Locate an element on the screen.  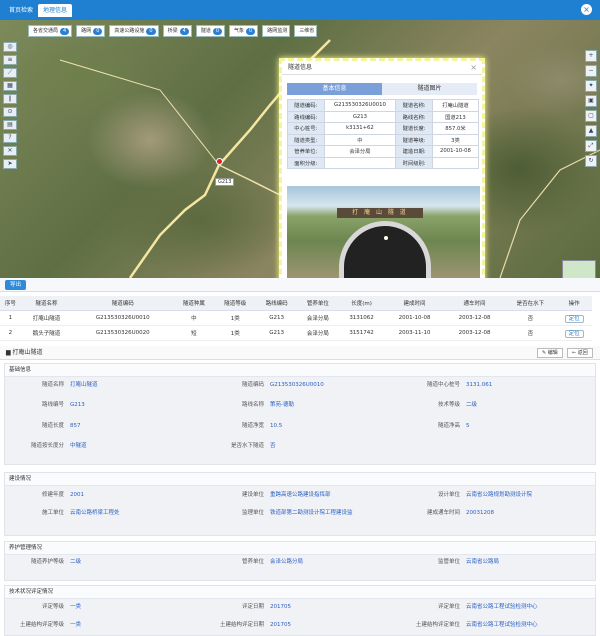
export-button: 导出 is located at coordinates (16, 285).